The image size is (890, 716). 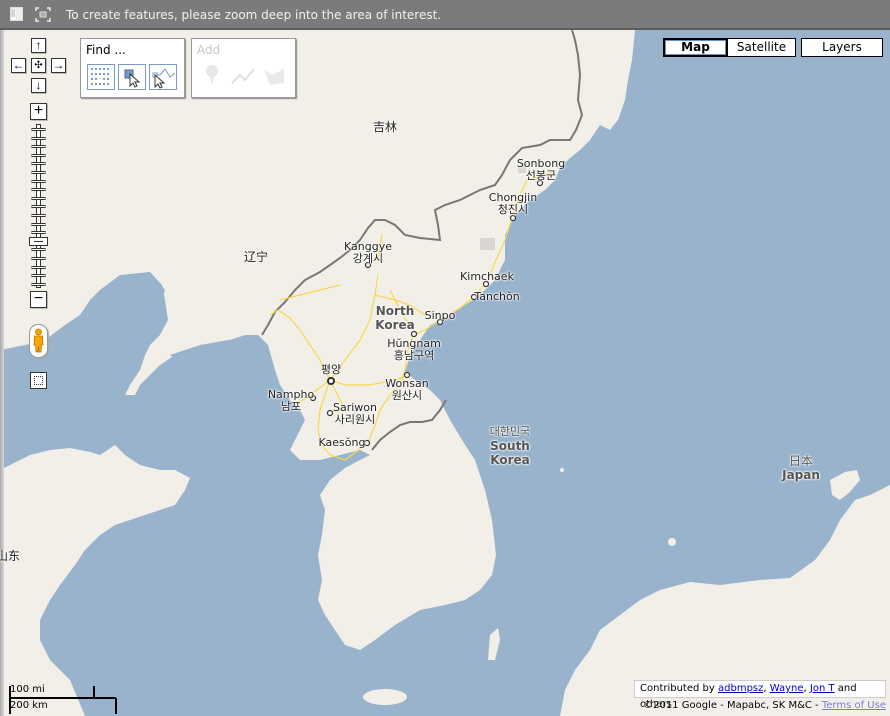 What do you see at coordinates (27, 689) in the screenshot?
I see `scale-imperial: 100 mi` at bounding box center [27, 689].